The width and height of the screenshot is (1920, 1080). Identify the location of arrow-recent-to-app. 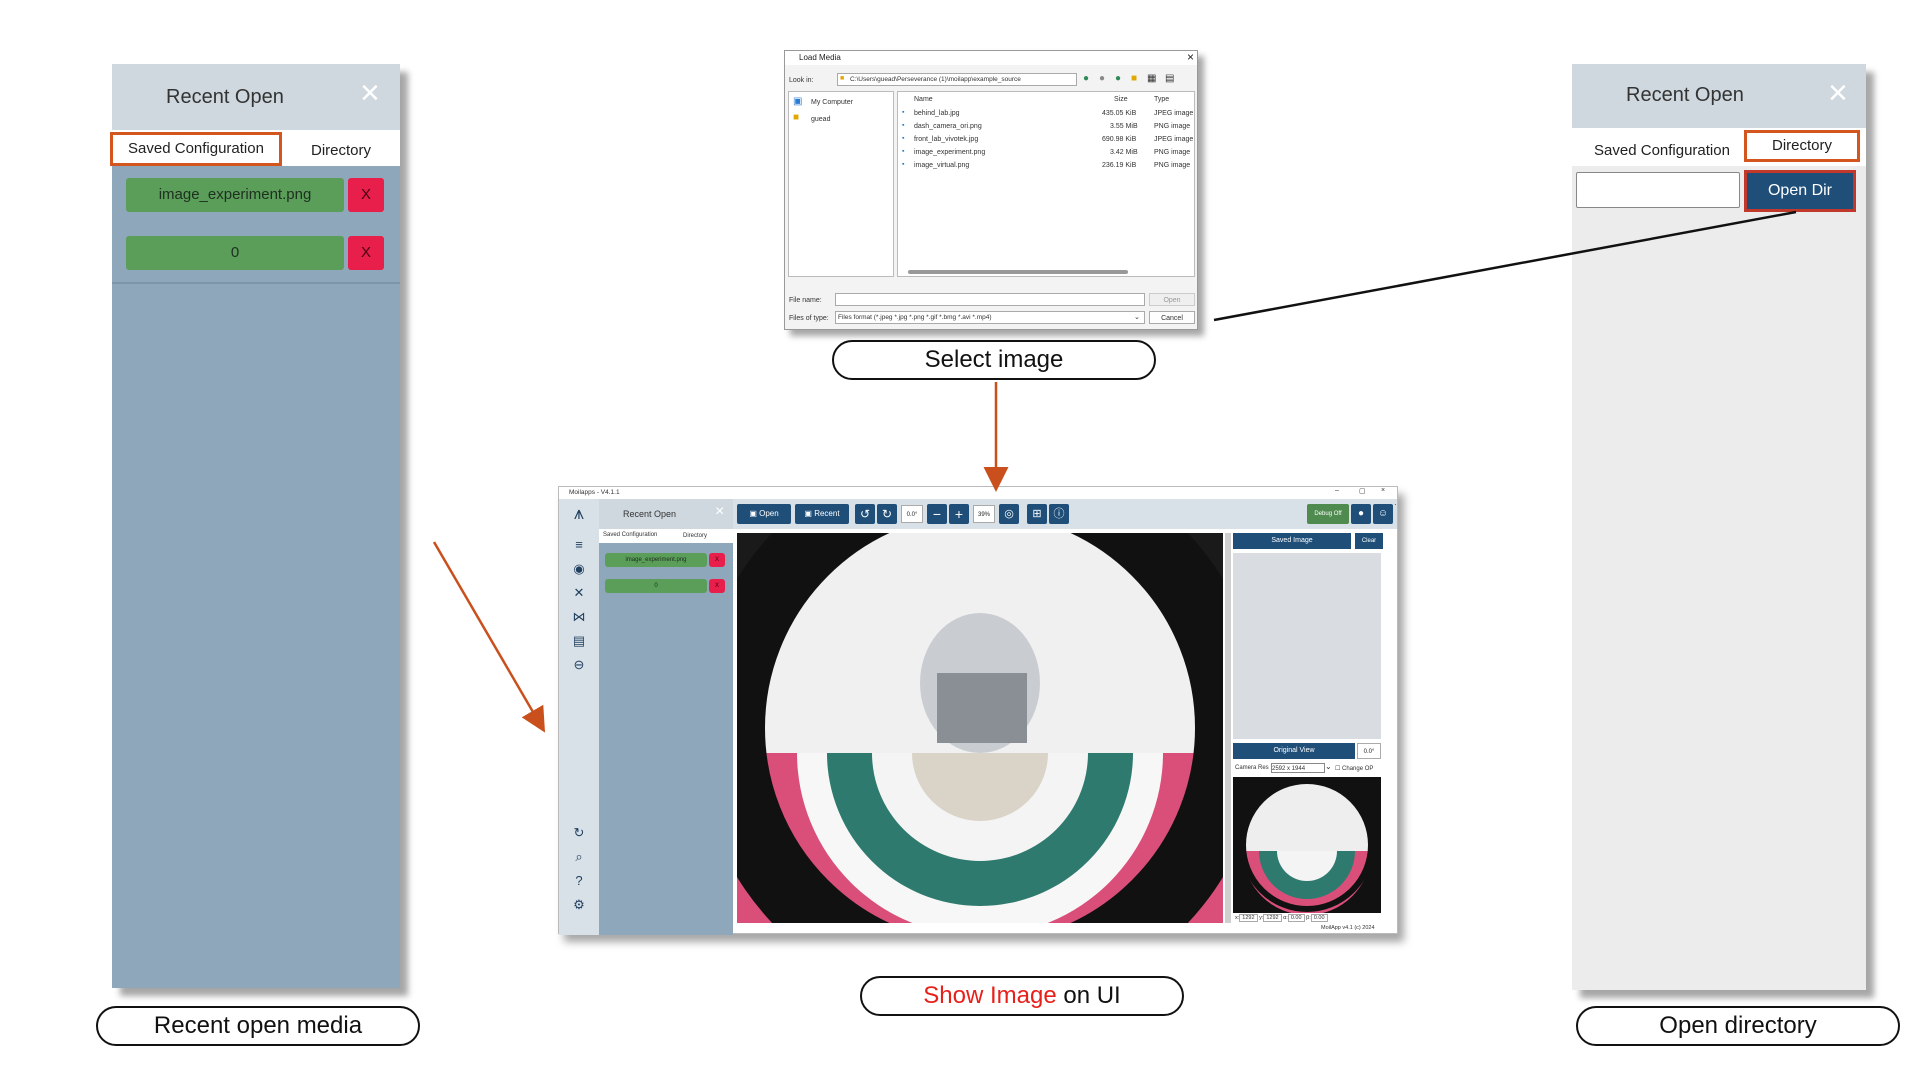
(489, 637).